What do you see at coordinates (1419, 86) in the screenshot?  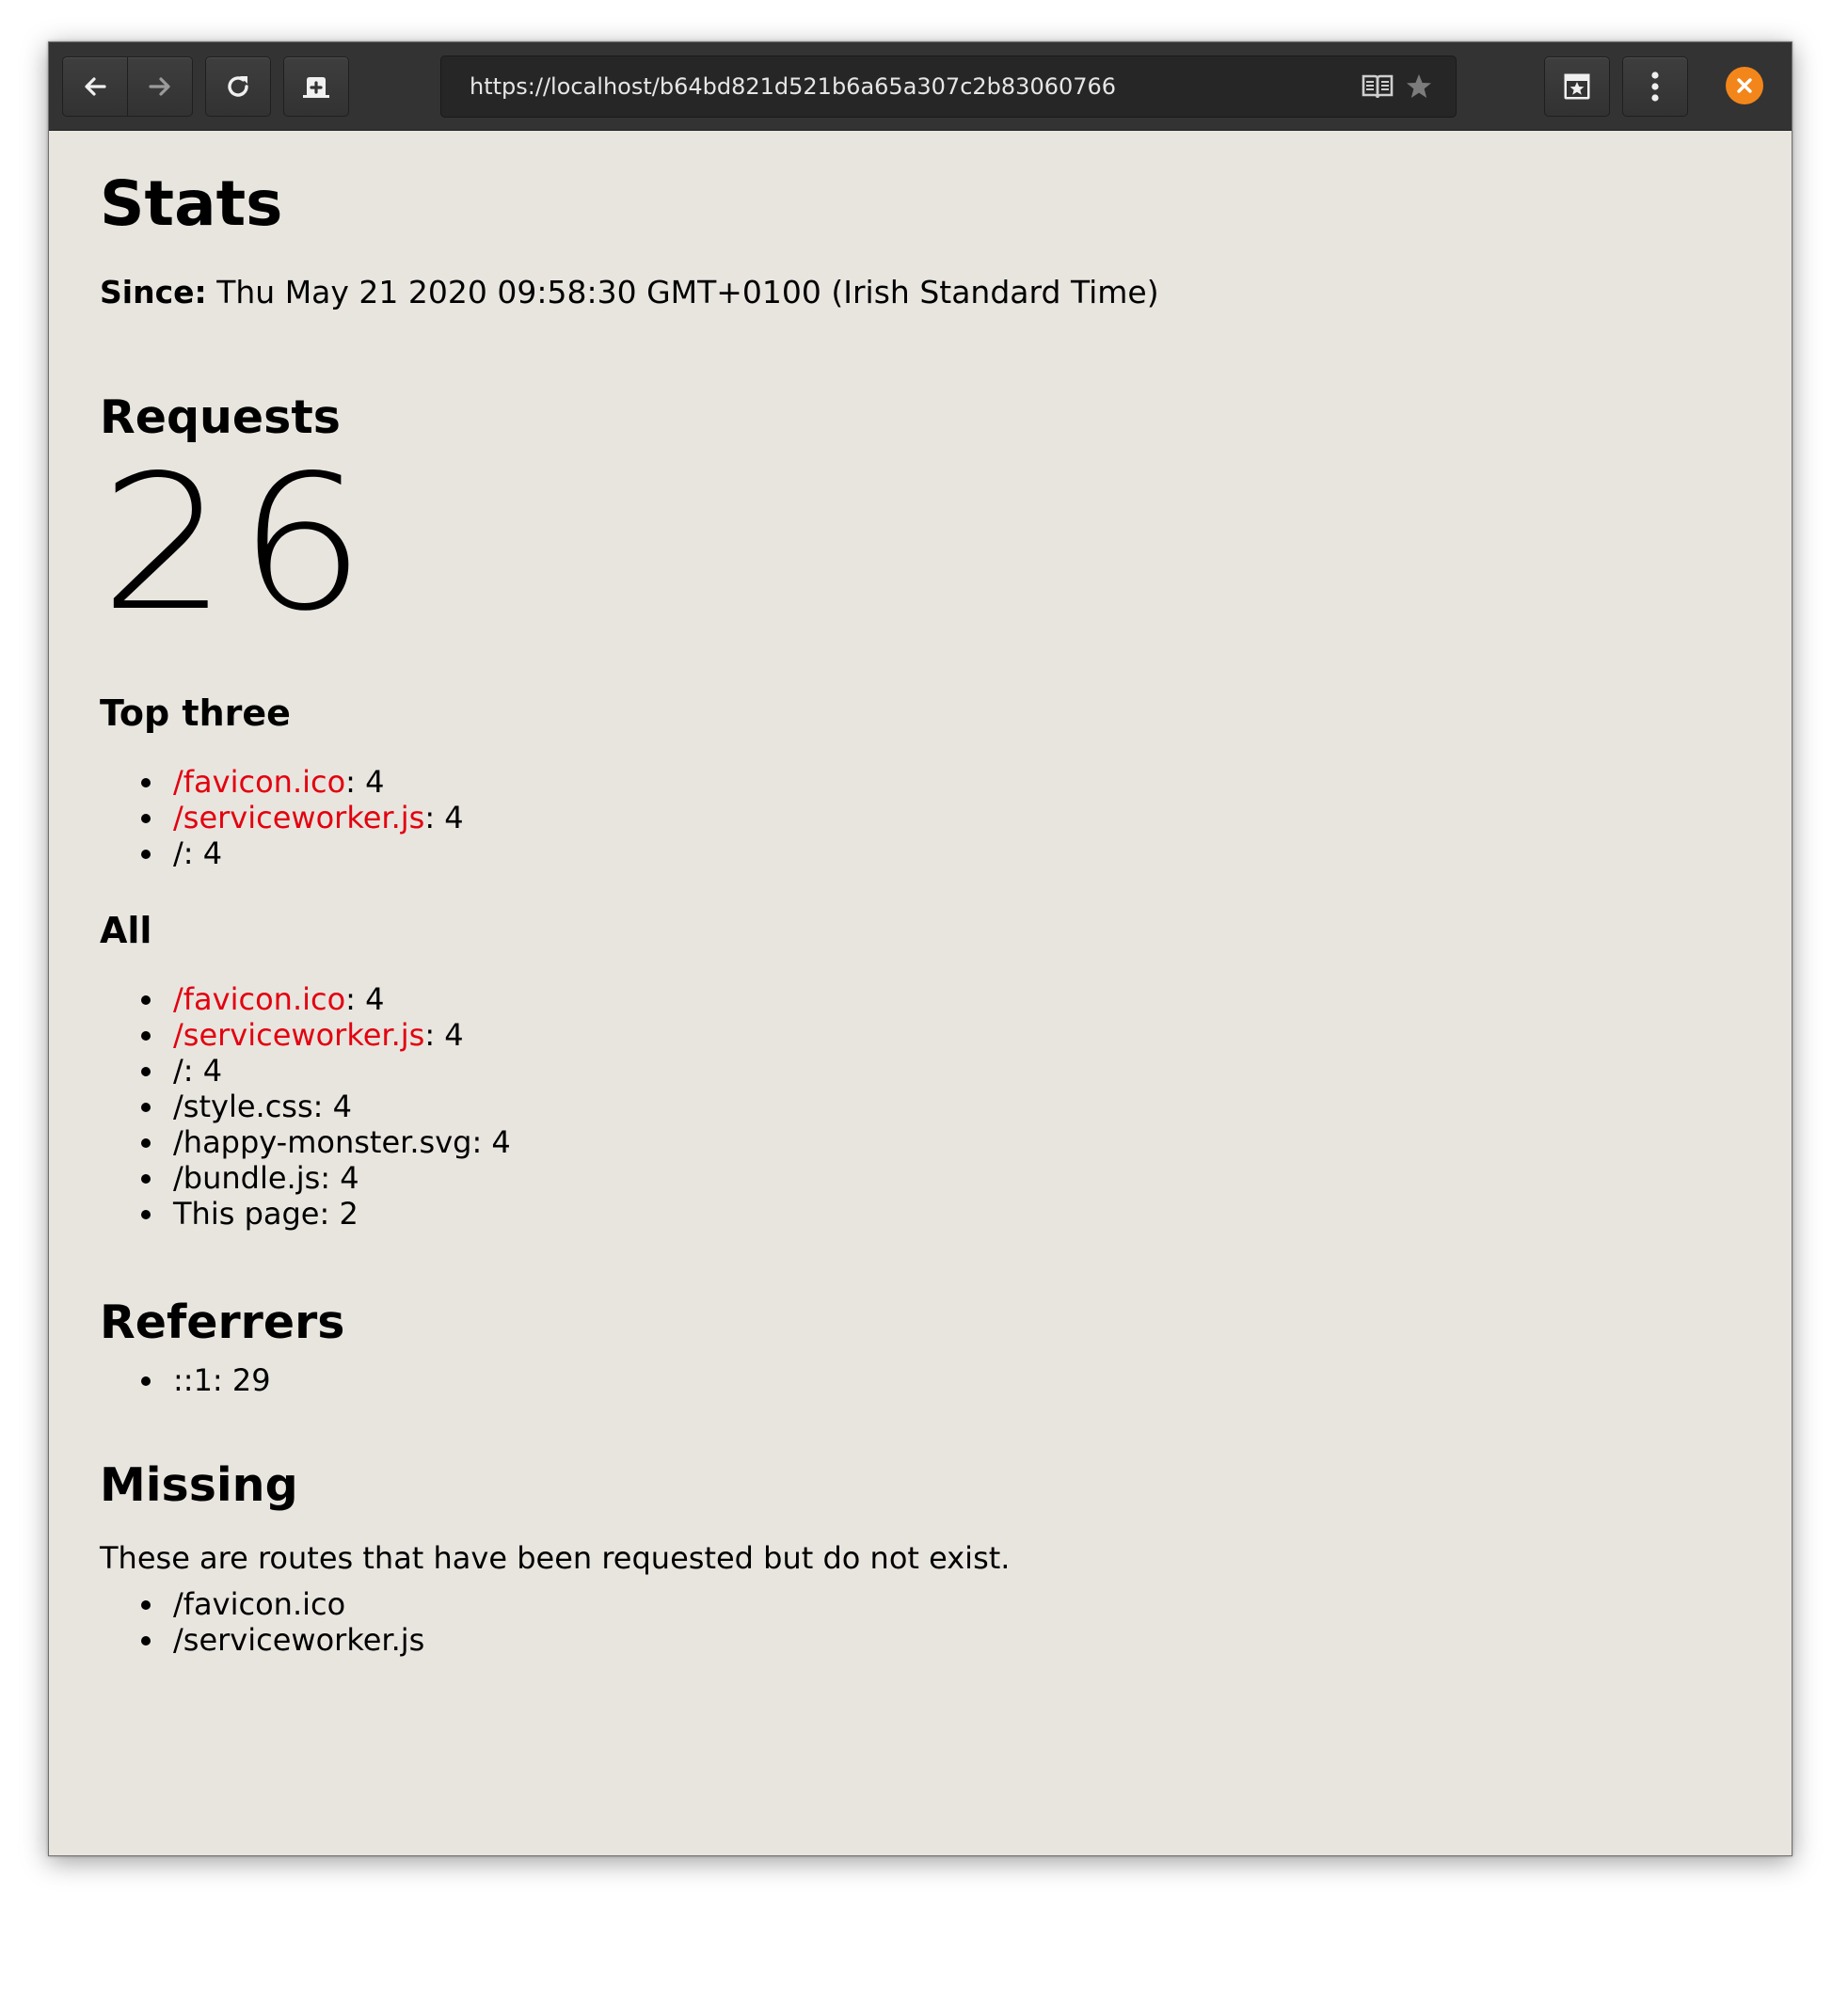 I see `star-icon` at bounding box center [1419, 86].